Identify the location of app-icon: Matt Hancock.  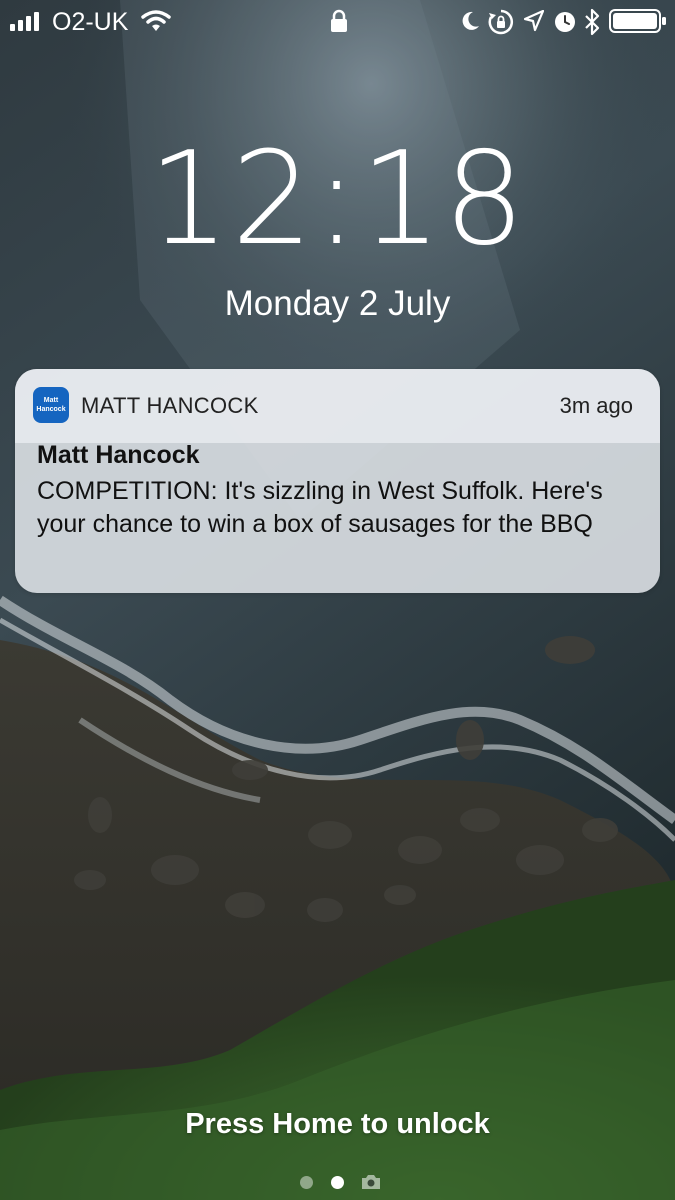
(51, 405).